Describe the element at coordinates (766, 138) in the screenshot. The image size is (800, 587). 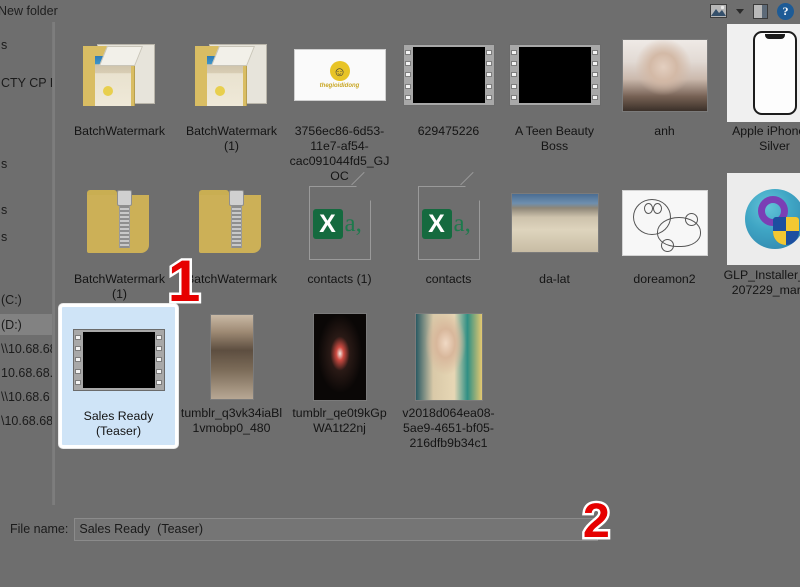
I see `file-label: Apple iPhone X Silver` at that location.